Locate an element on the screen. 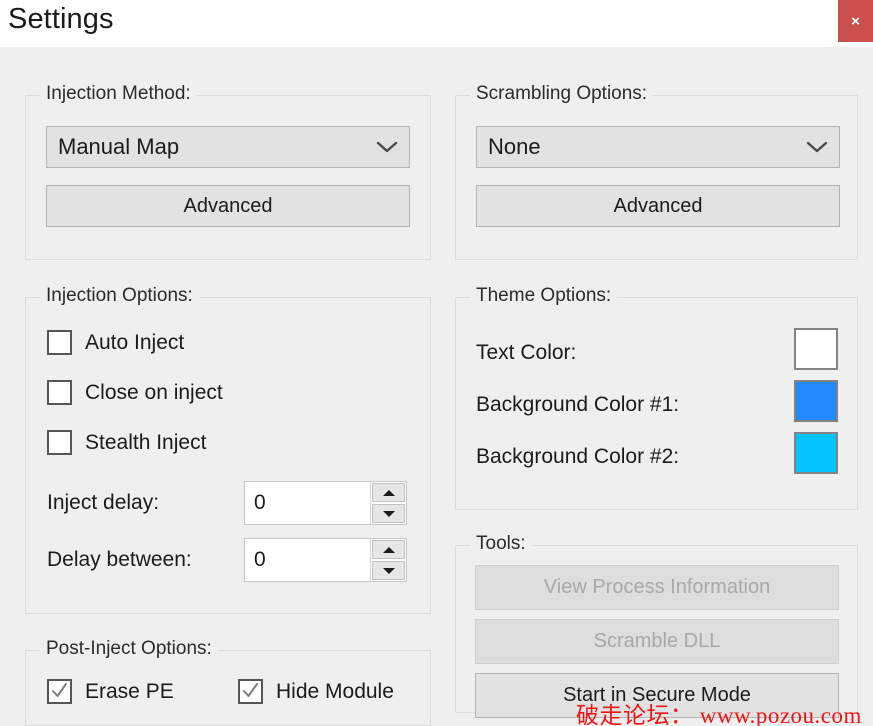 This screenshot has width=873, height=726. watermark-text: 破走论坛： www.pozou.com is located at coordinates (719, 714).